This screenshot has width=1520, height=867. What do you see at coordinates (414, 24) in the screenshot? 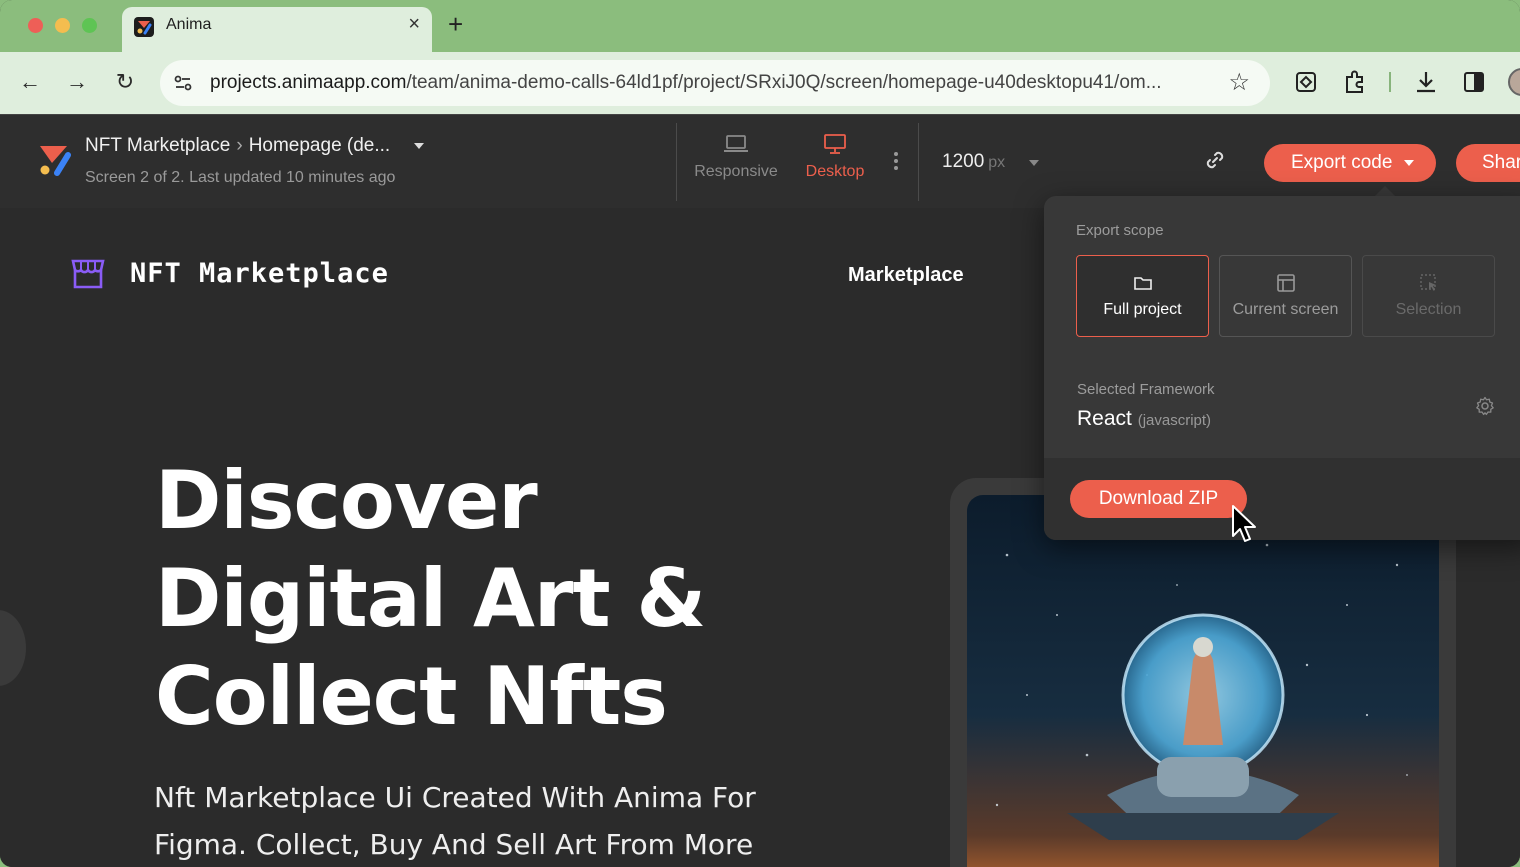
I see `tab-close-icon: ×` at bounding box center [414, 24].